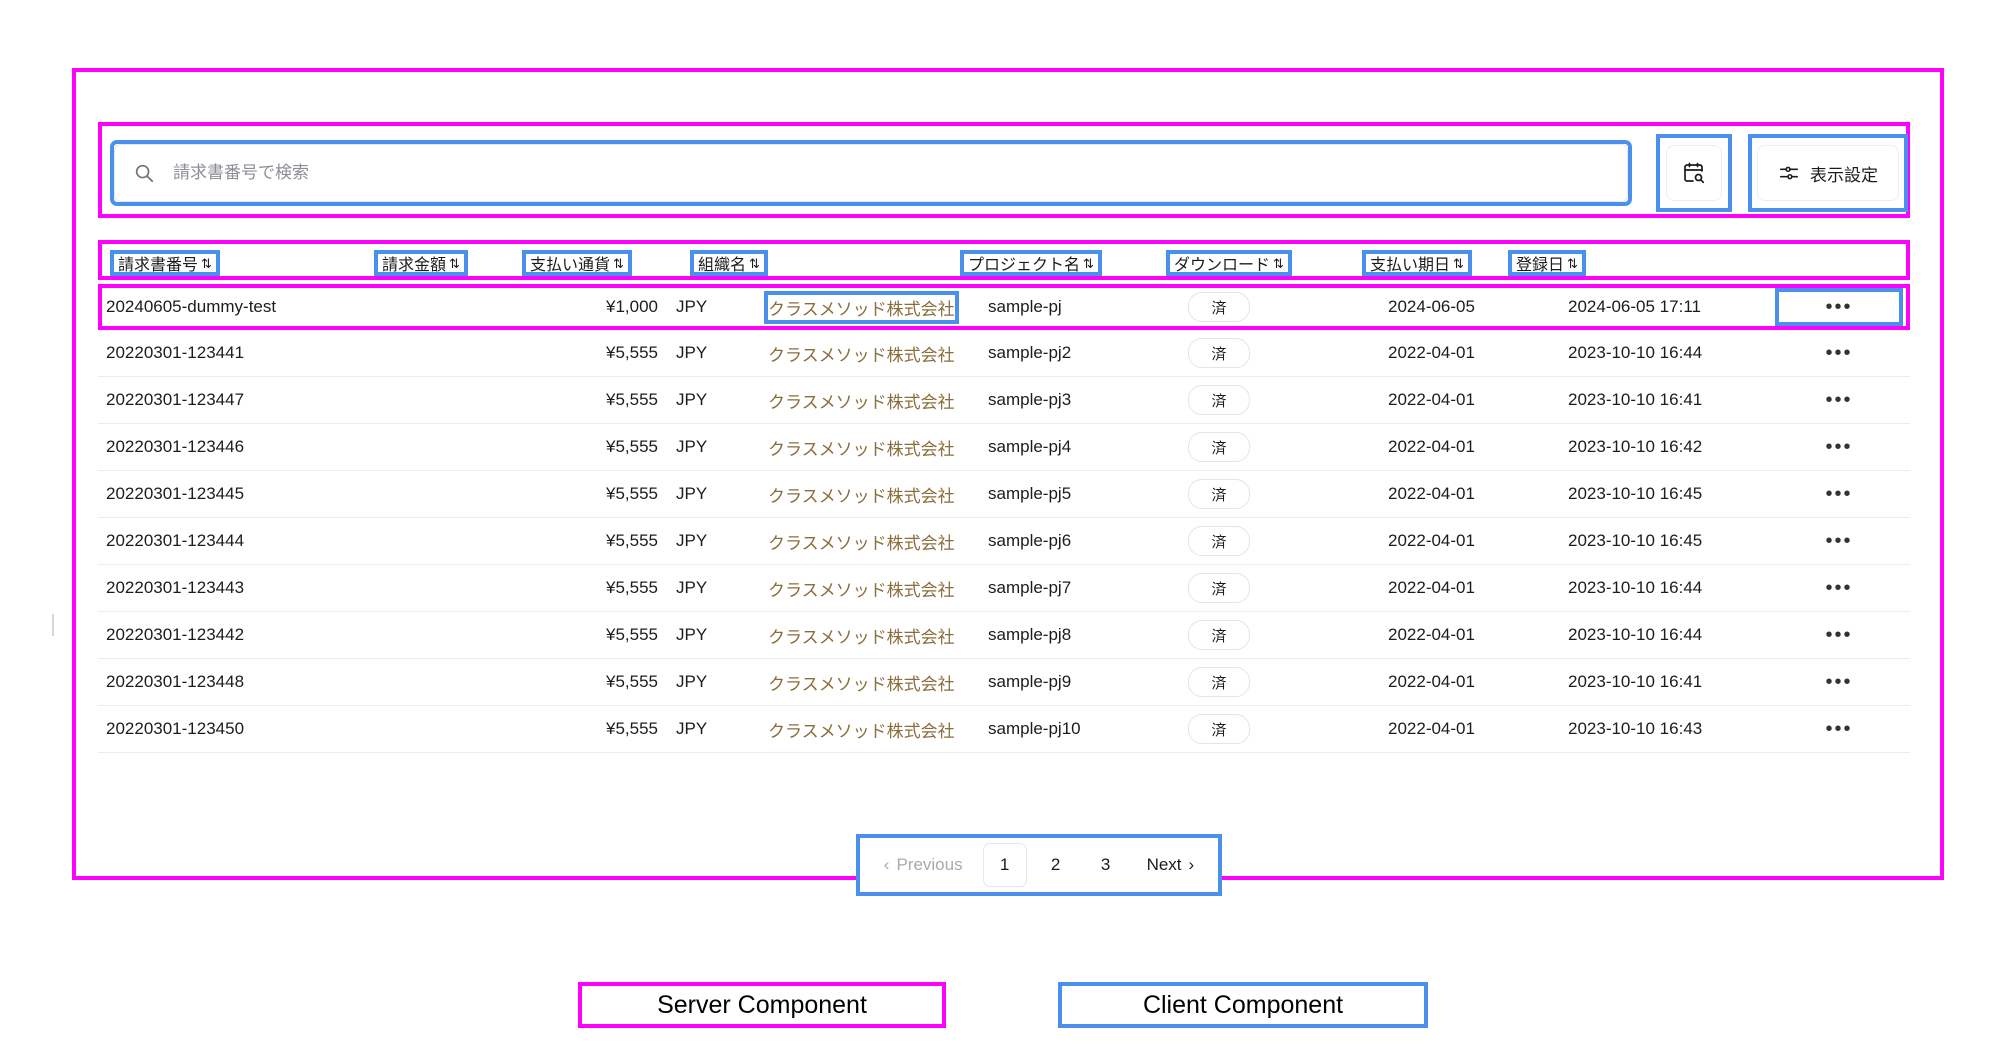 The width and height of the screenshot is (2000, 1058). I want to click on search-input-field, so click(845, 173).